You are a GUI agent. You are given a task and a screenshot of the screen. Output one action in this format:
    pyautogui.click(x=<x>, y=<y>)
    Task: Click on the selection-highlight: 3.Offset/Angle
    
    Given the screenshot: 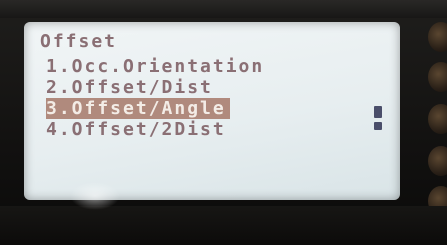 What is the action you would take?
    pyautogui.click(x=138, y=108)
    